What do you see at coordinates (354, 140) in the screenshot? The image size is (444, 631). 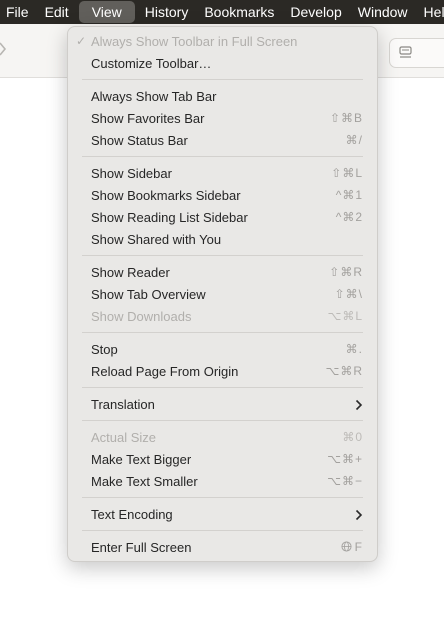 I see `menu-item-shortcut: ⌘/` at bounding box center [354, 140].